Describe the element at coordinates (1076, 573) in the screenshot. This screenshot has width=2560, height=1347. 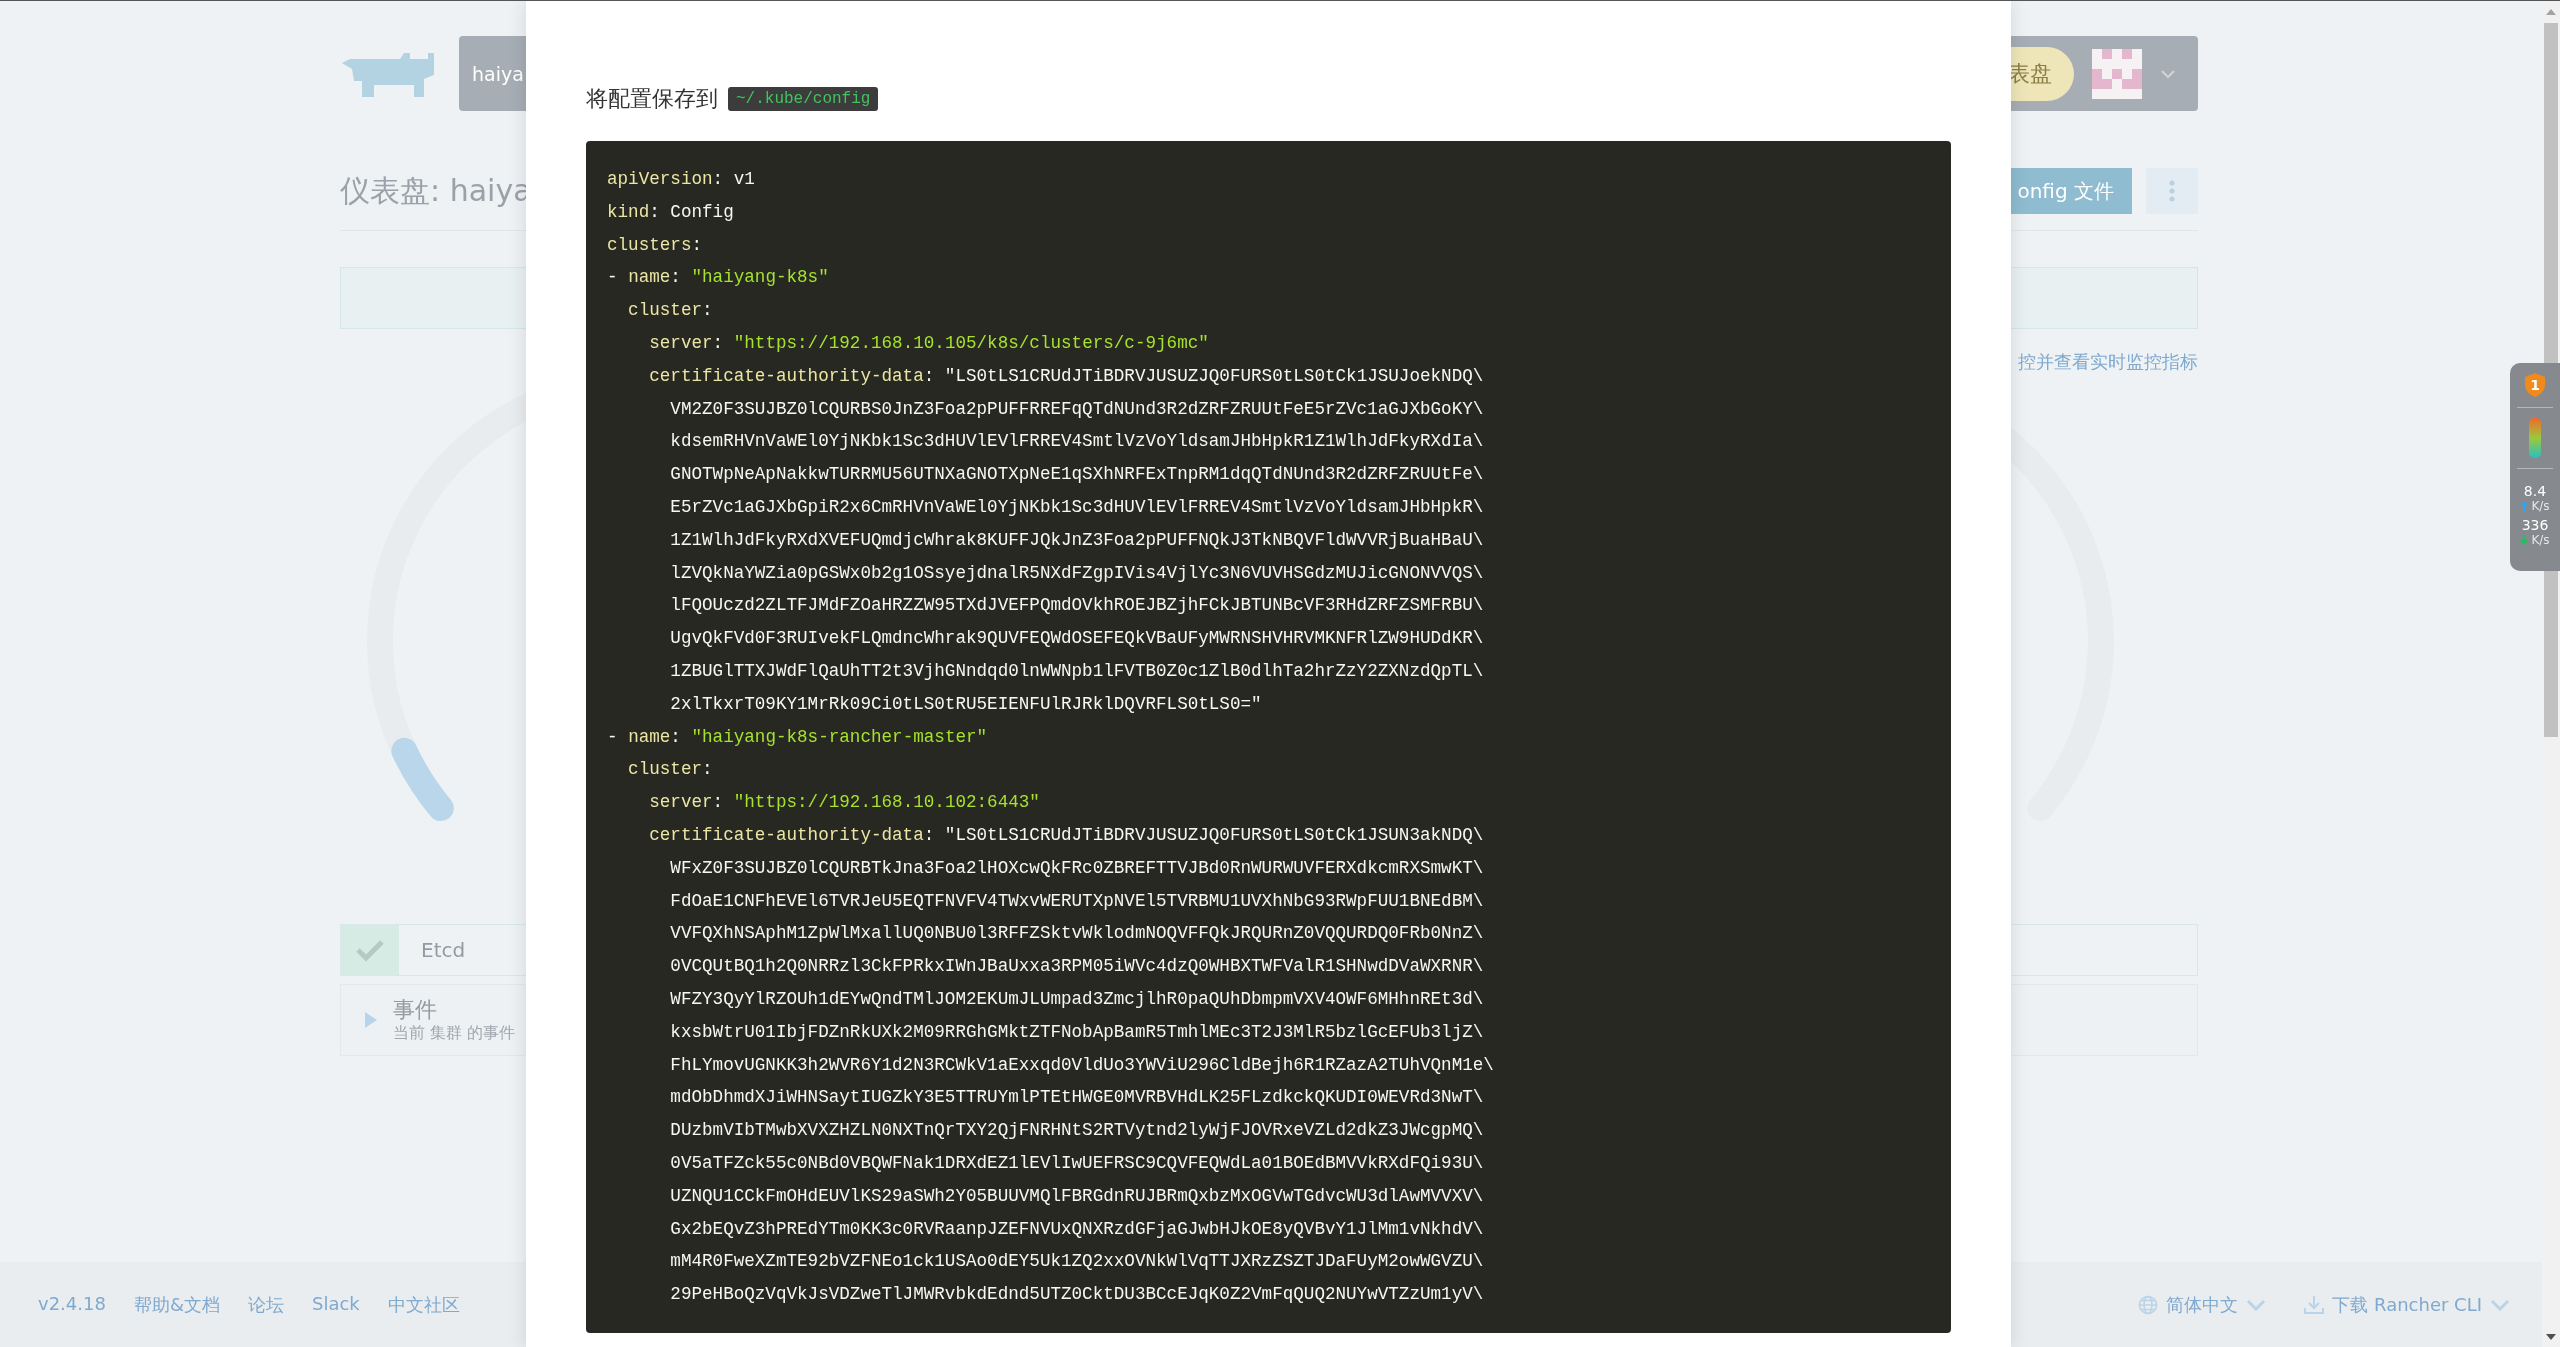
I see `code-line: lZVQkNaYWZia0pGSWx0b2g1OSsyejdnalR5NXdFZgpIVis4VjlYc3N6VUVHSGdzMUJicGNONVVQS\` at that location.